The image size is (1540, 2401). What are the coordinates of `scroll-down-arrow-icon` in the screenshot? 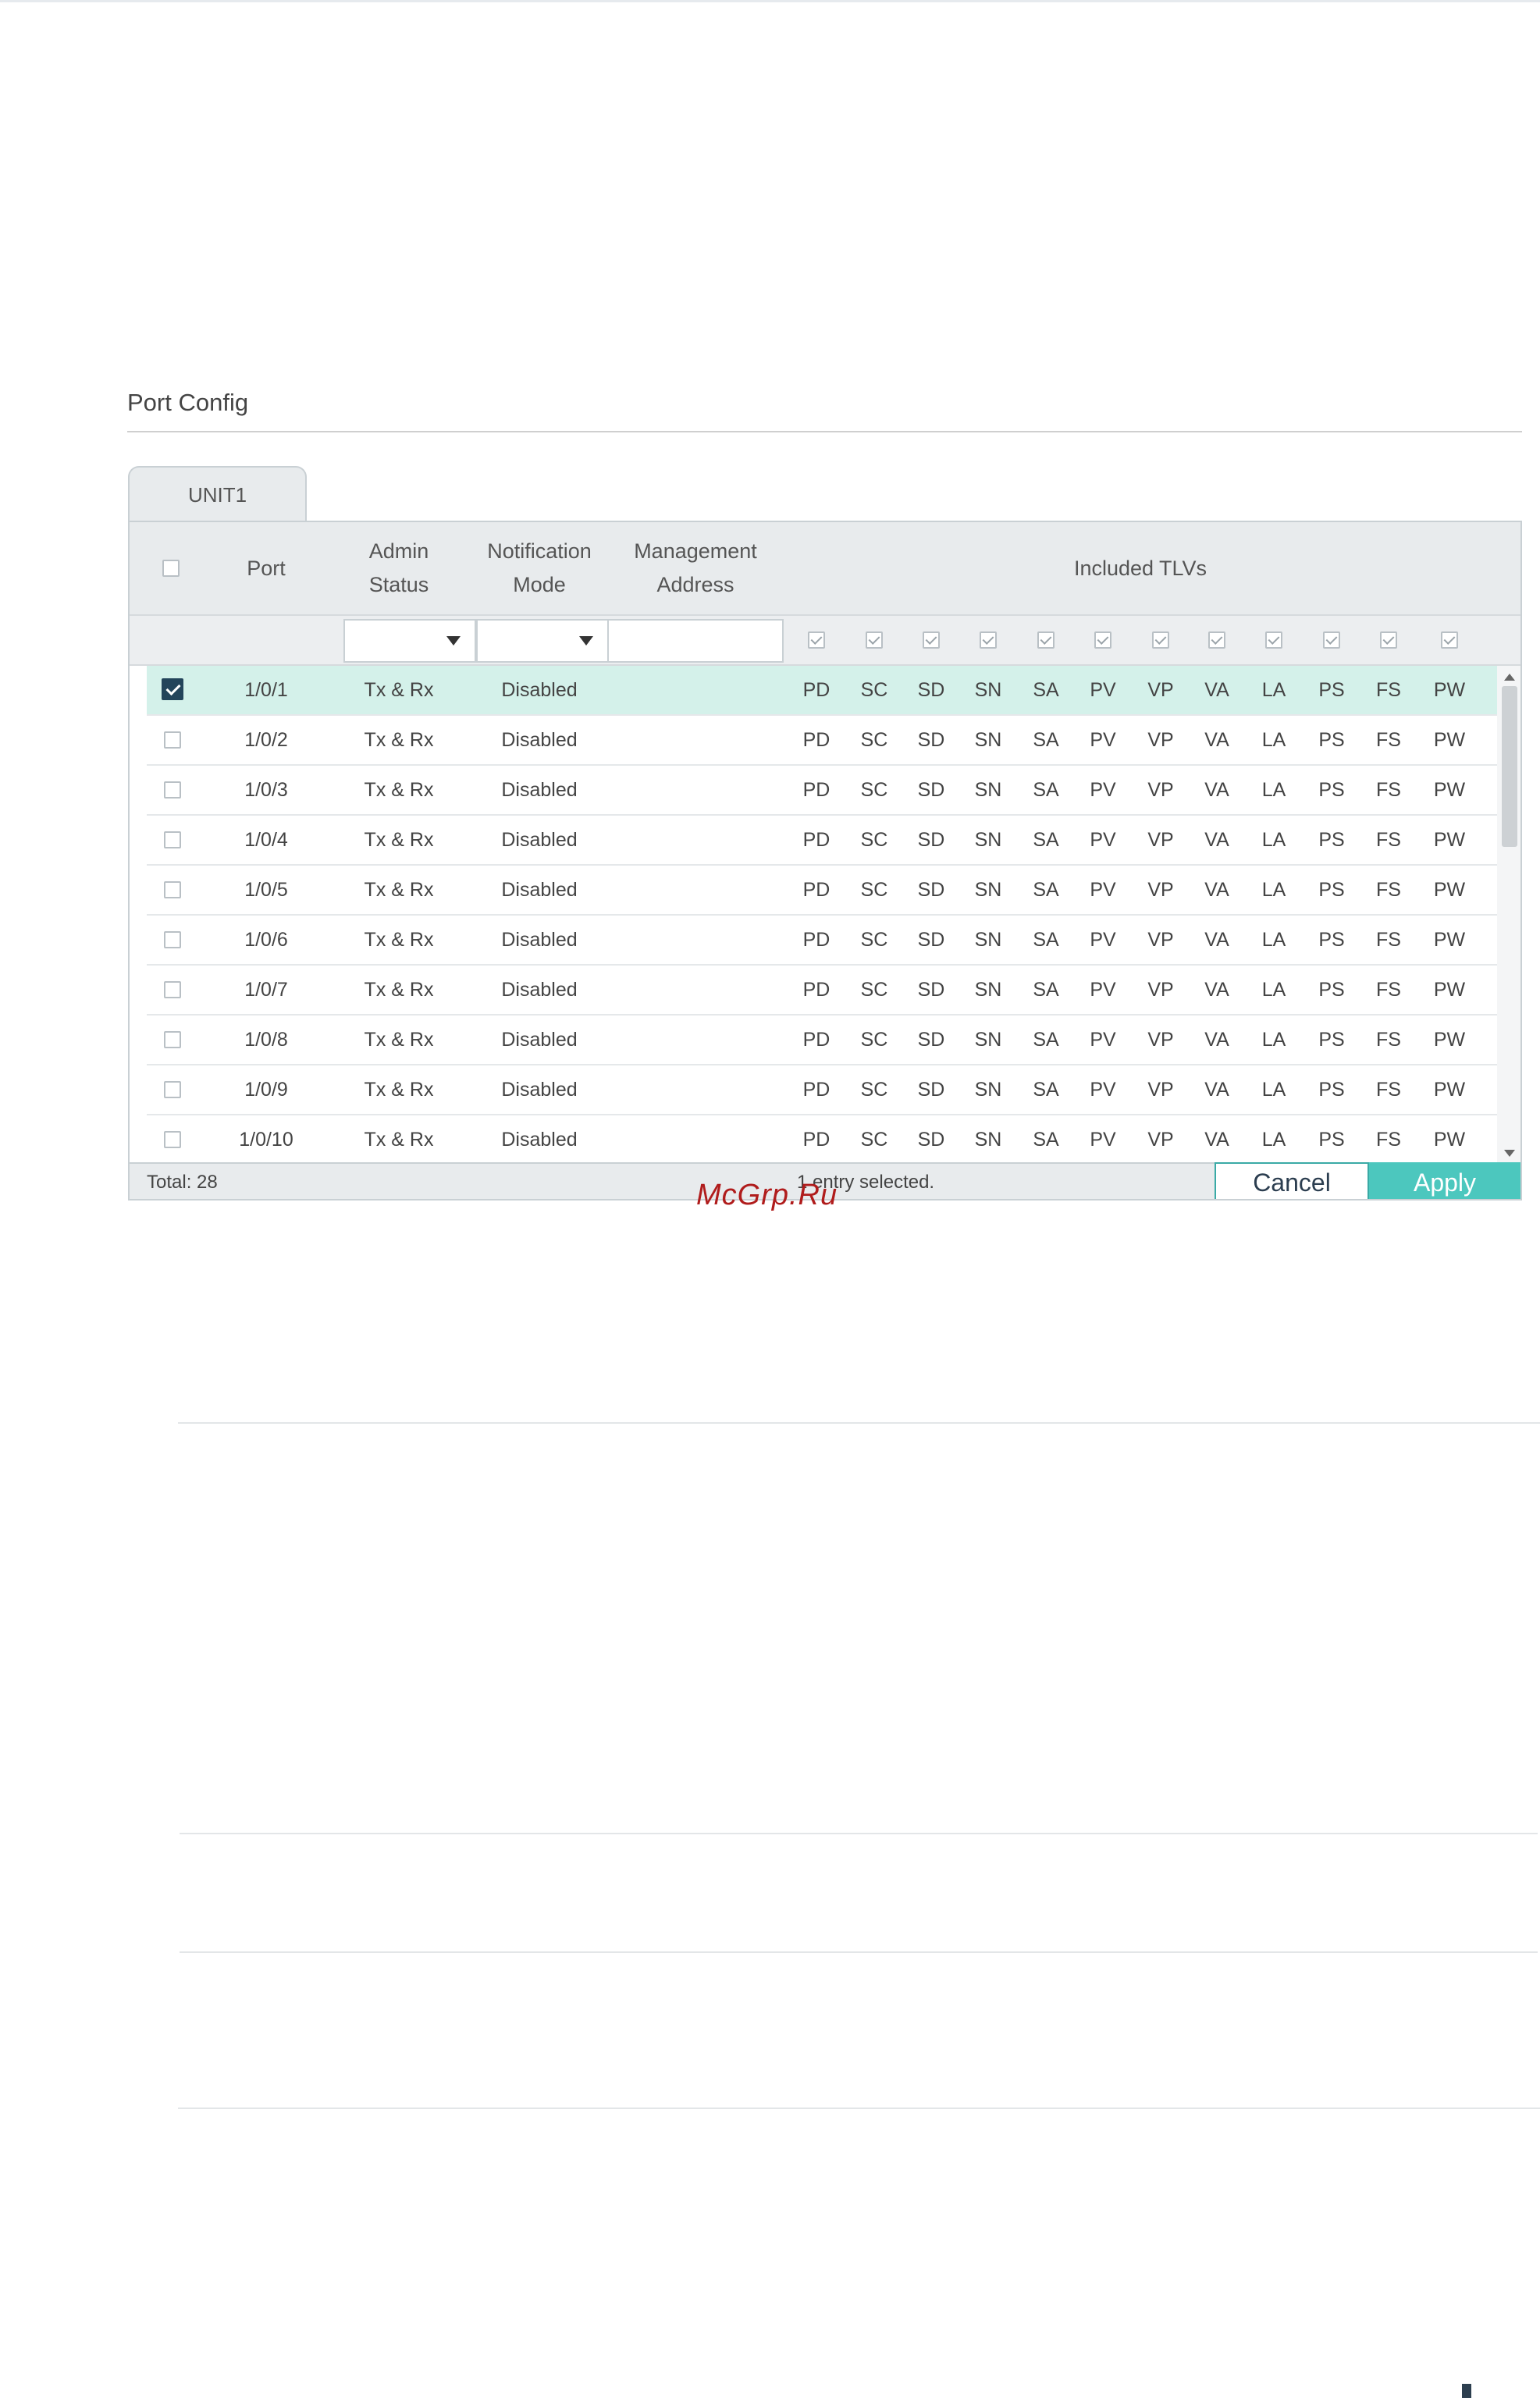 It's located at (1509, 1153).